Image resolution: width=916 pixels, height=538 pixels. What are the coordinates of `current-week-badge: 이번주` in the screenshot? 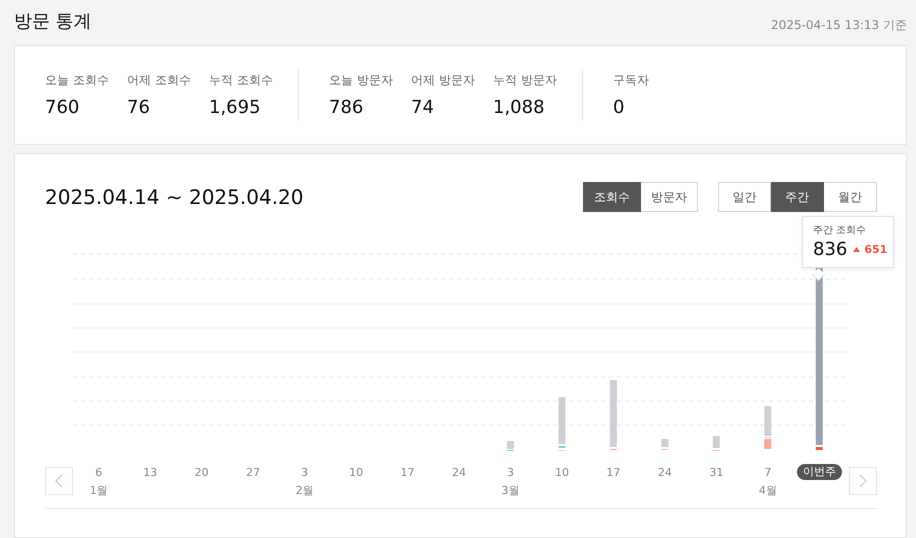 It's located at (819, 472).